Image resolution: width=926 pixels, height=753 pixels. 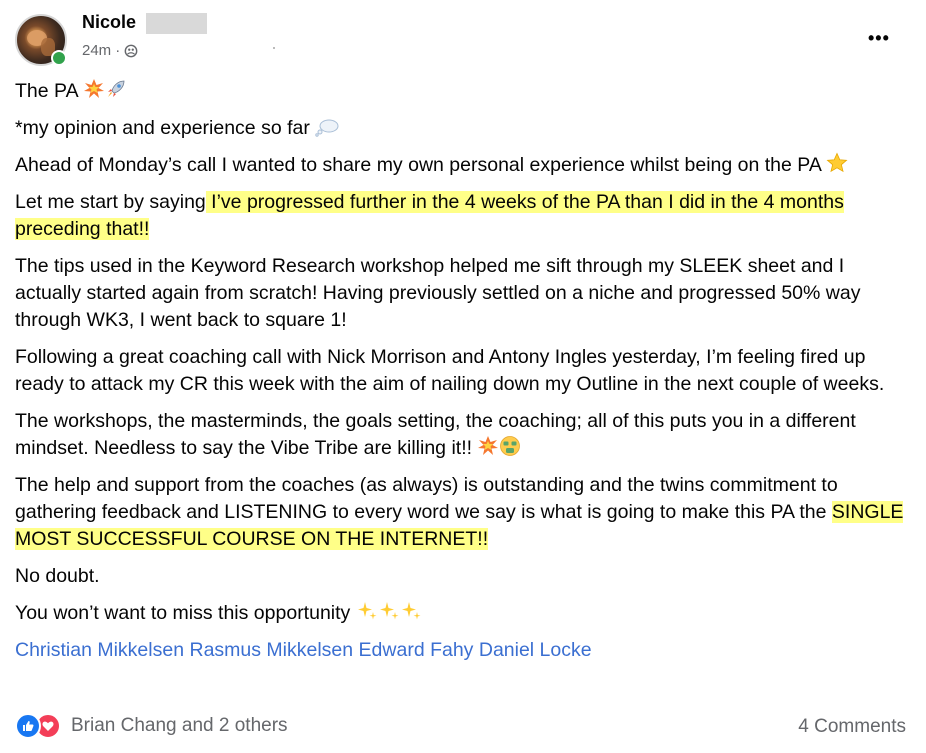 I want to click on thought-balloon-icon, so click(x=327, y=128).